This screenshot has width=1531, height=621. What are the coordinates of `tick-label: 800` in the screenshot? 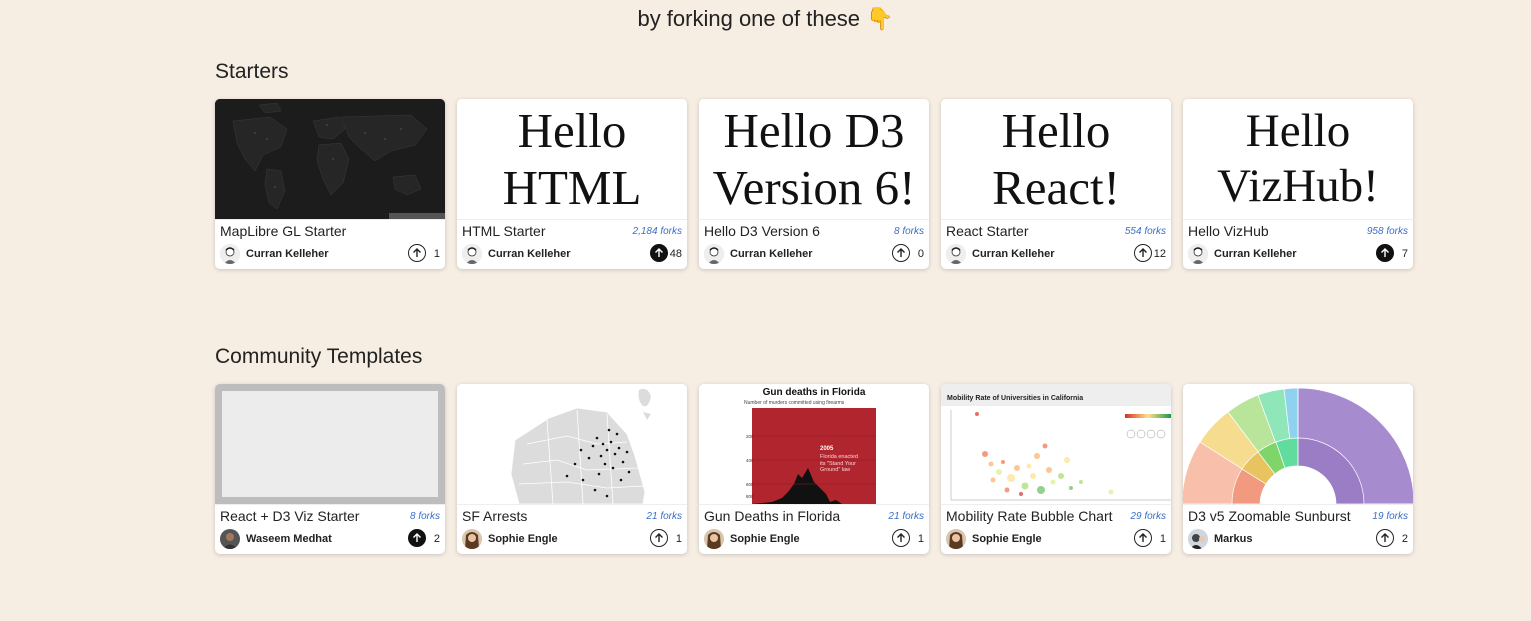 It's located at (750, 496).